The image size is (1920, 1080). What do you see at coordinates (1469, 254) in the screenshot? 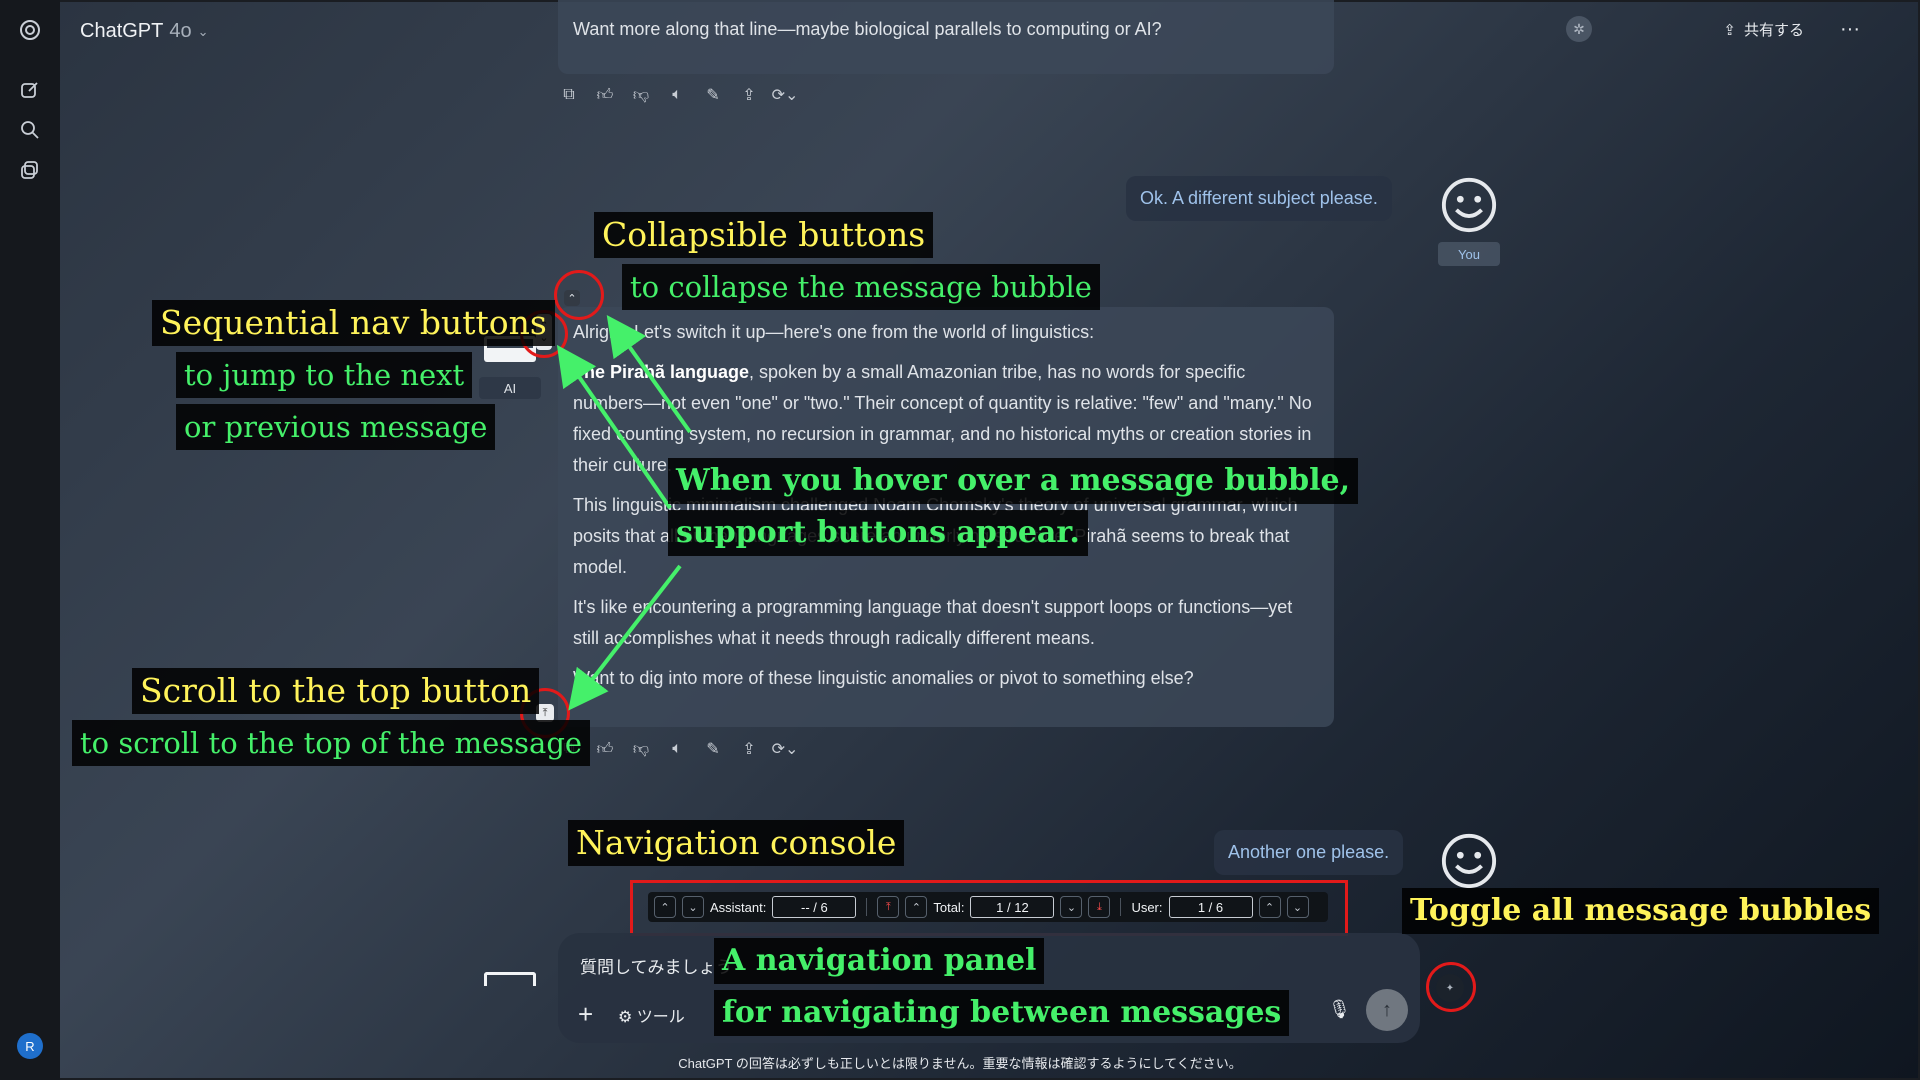
I see `user-role-label: You` at bounding box center [1469, 254].